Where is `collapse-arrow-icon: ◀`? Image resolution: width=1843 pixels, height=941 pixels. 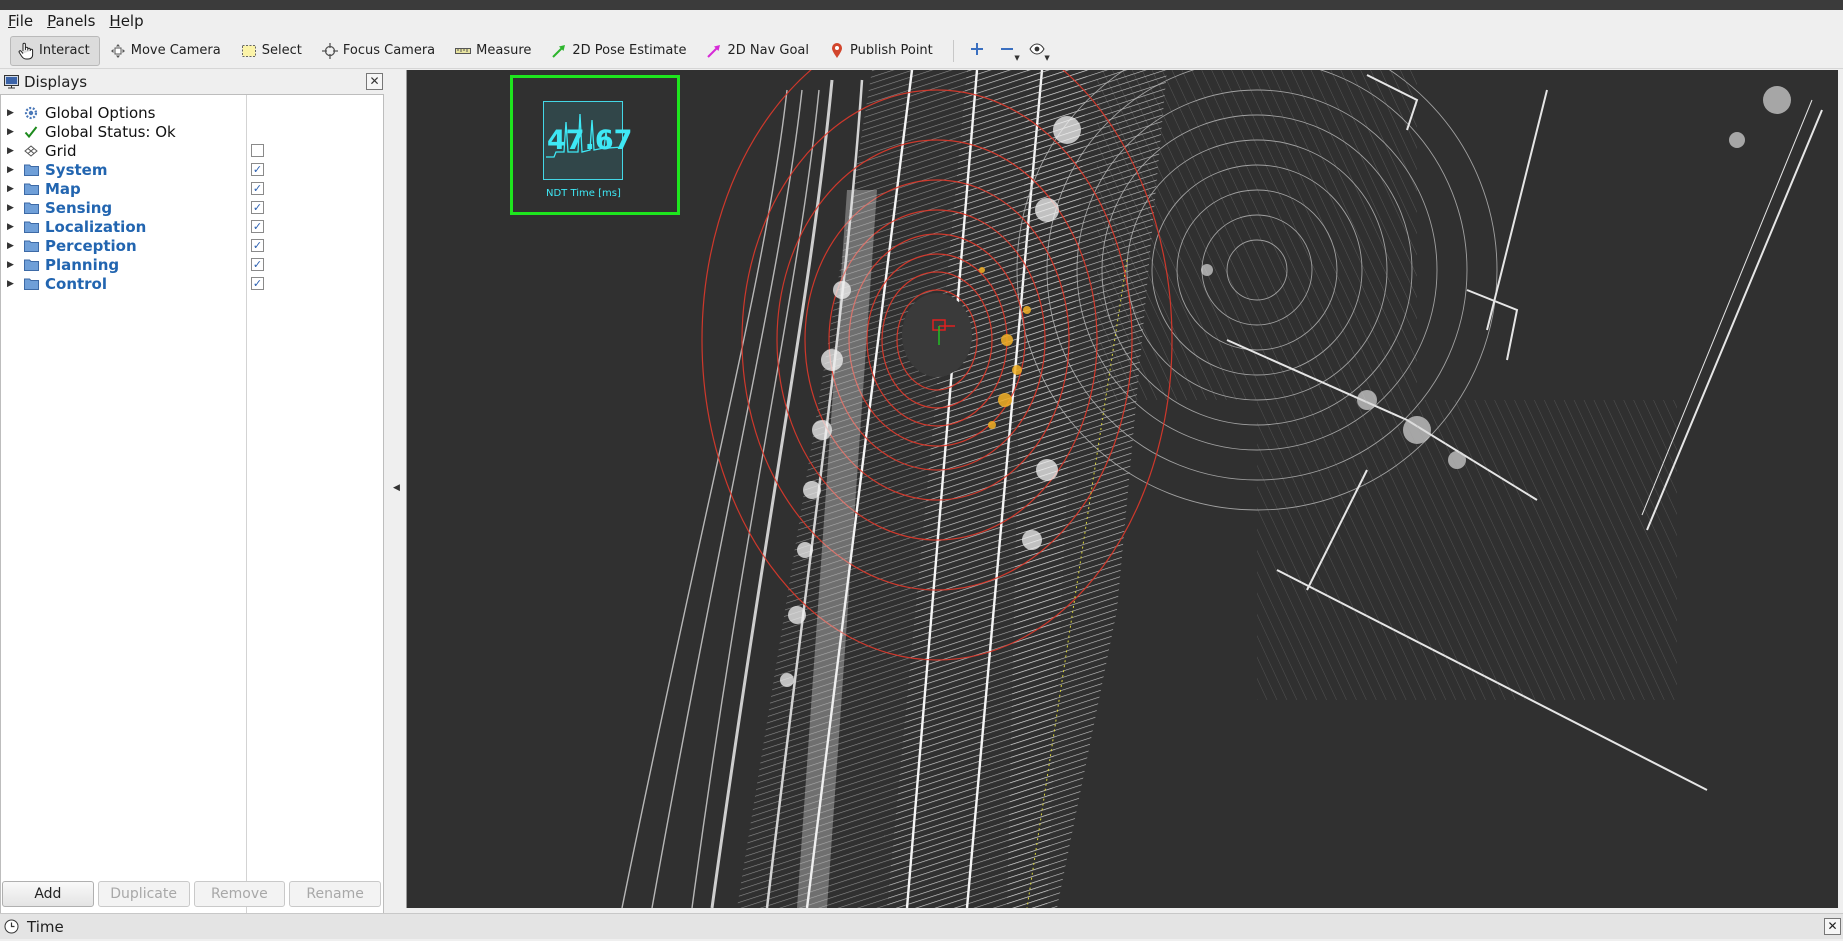
collapse-arrow-icon: ◀ is located at coordinates (396, 488).